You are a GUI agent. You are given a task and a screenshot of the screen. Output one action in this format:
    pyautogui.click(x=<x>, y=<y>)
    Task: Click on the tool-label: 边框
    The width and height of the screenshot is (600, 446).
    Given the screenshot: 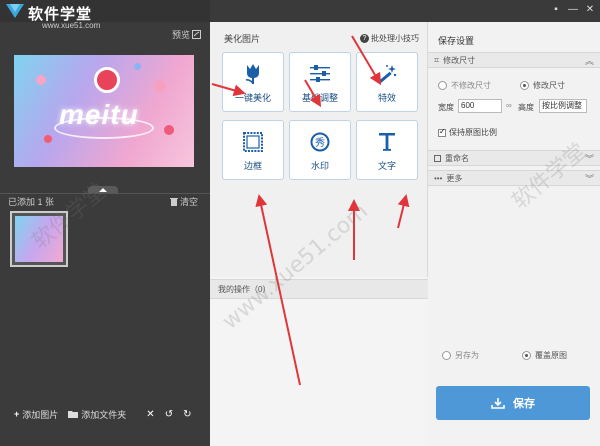 What is the action you would take?
    pyautogui.click(x=252, y=166)
    